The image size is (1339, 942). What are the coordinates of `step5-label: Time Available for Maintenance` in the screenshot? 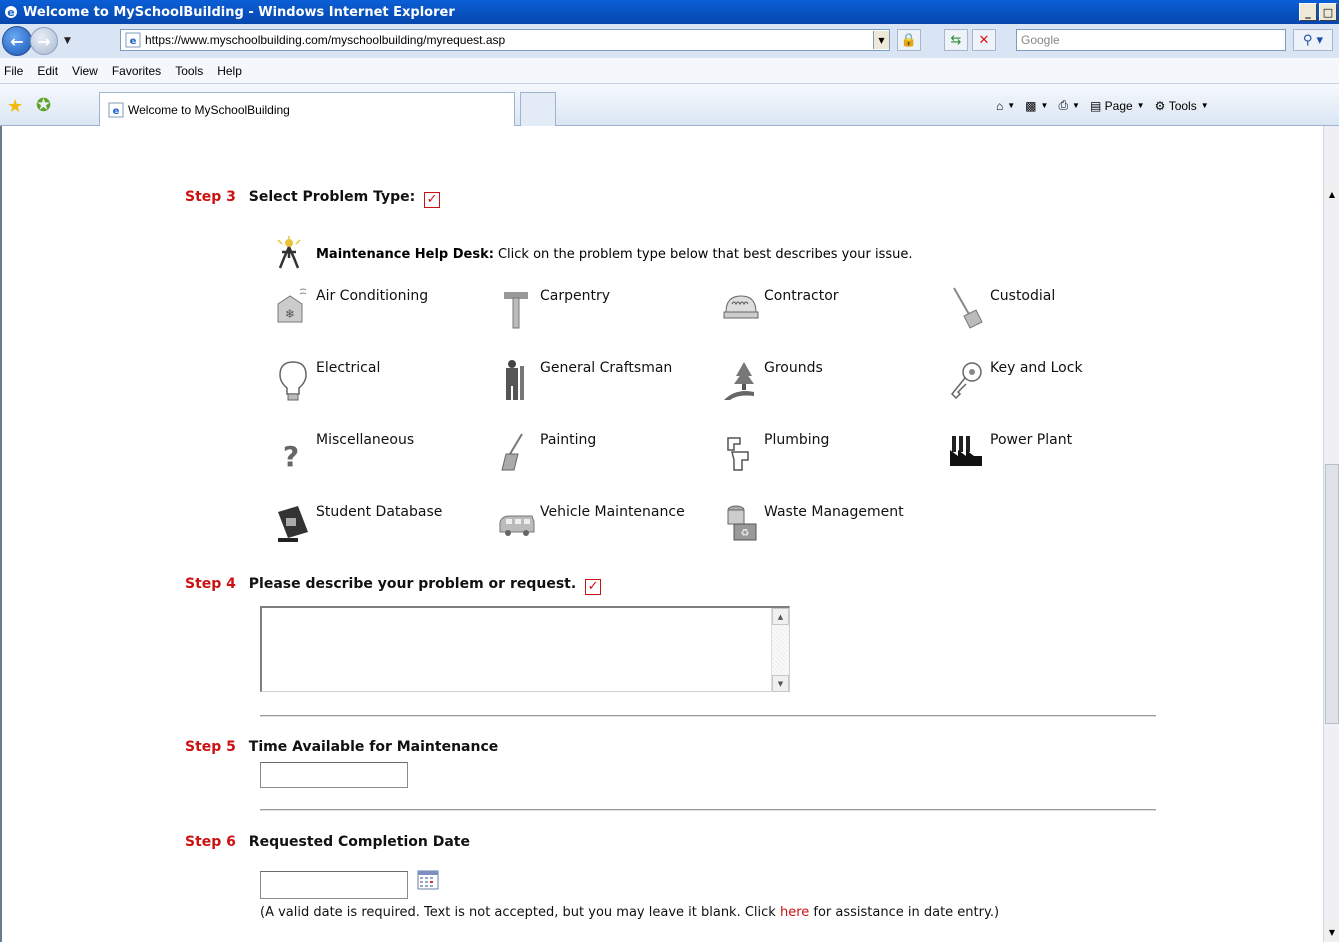 It's located at (373, 747).